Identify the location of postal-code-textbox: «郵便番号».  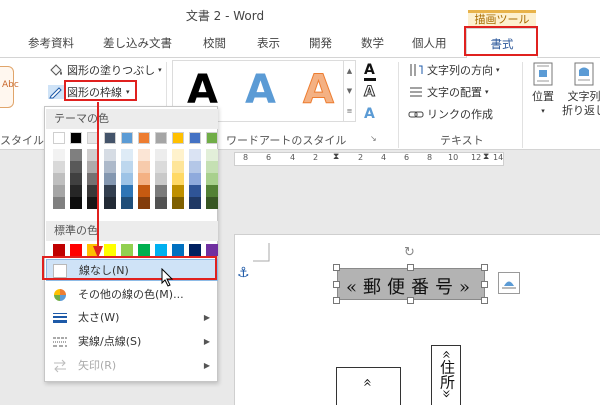
(411, 284).